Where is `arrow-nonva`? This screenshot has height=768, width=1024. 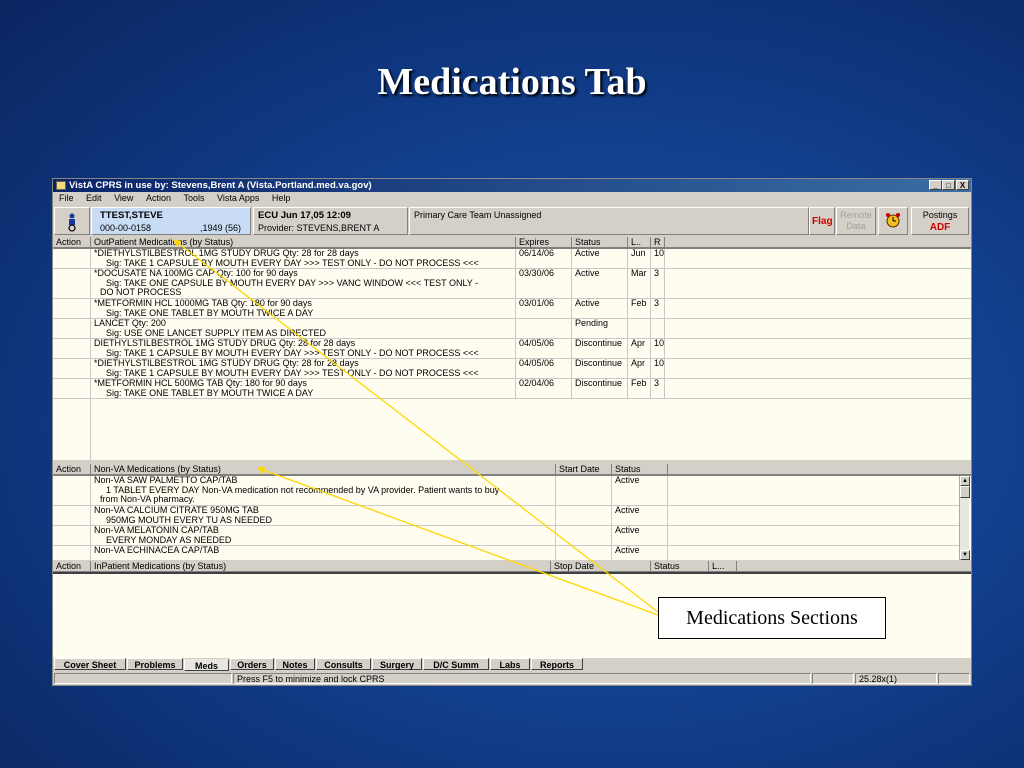 arrow-nonva is located at coordinates (457, 541).